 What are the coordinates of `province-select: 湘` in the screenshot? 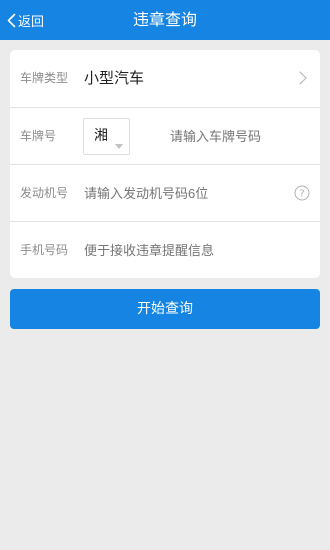 It's located at (106, 136).